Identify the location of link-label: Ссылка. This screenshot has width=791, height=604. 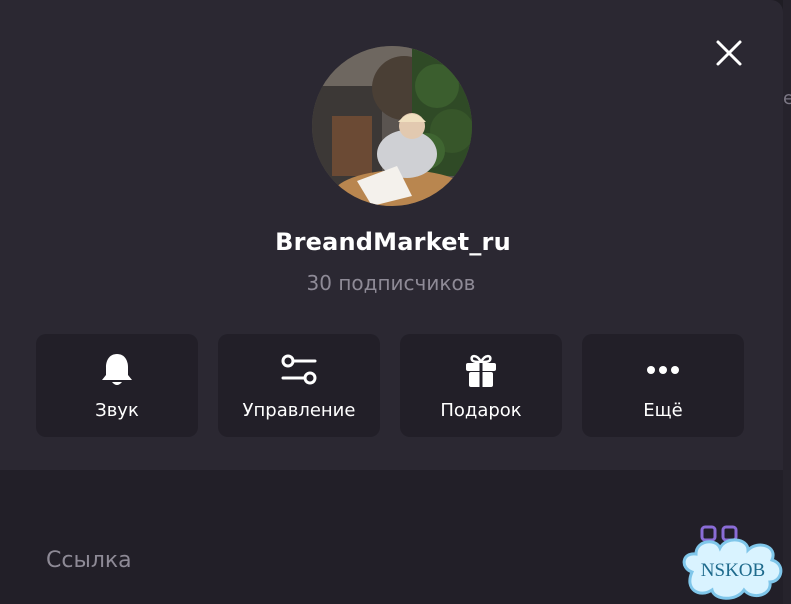
(89, 560).